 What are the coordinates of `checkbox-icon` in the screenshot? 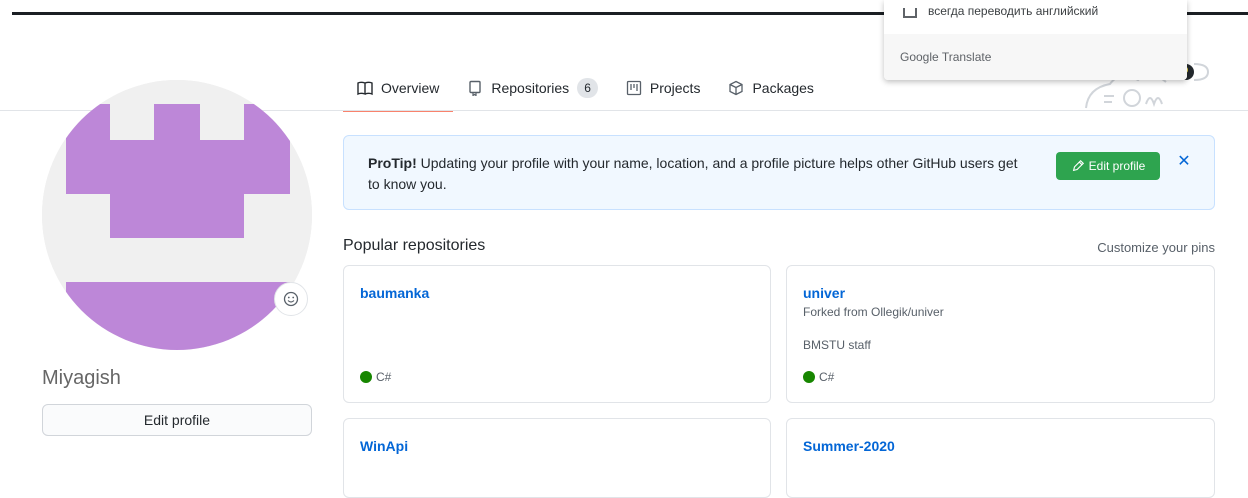 It's located at (910, 13).